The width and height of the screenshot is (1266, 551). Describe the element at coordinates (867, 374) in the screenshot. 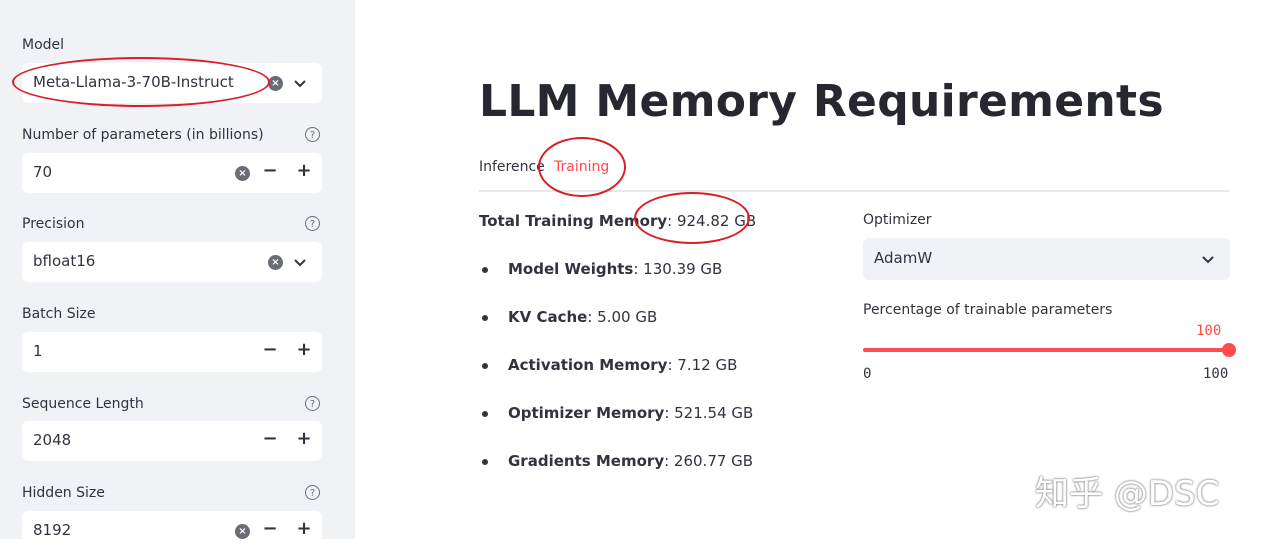

I see `slider-min: 0` at that location.